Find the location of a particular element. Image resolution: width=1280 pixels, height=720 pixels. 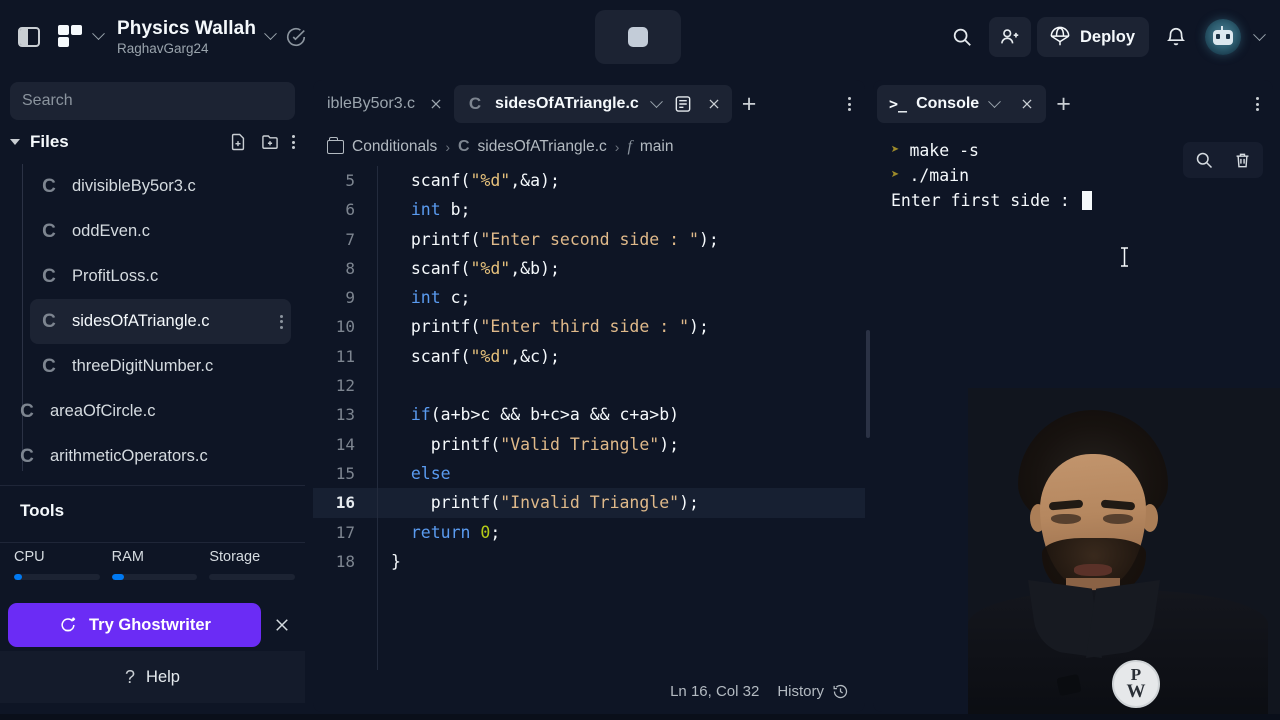

editor-tab-inactive: ibleBy5or3.c is located at coordinates (385, 104).